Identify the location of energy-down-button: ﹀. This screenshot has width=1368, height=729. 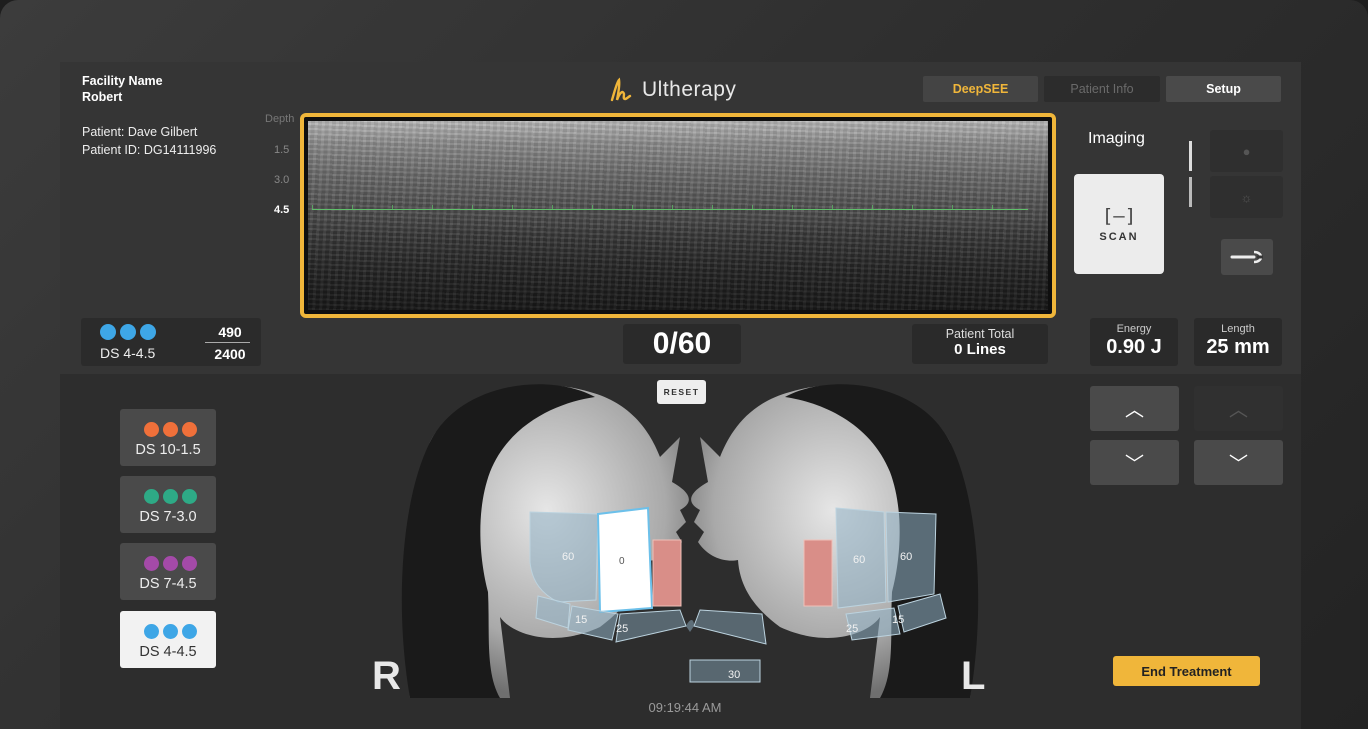
(1134, 462).